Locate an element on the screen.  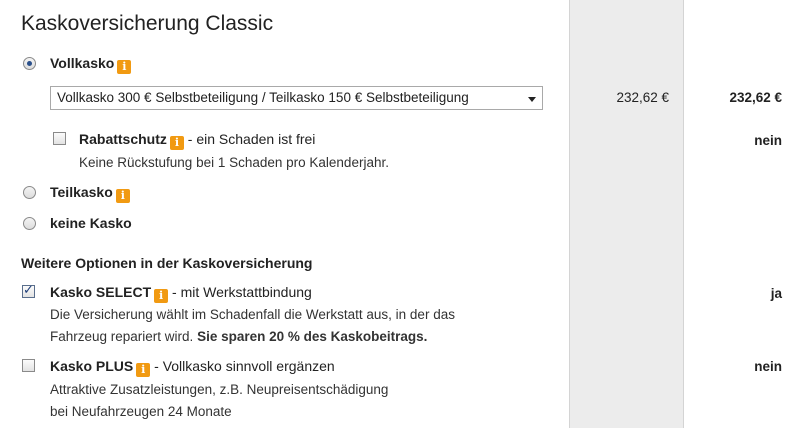
kasko-select-label: Kasko SELECT is located at coordinates (101, 292).